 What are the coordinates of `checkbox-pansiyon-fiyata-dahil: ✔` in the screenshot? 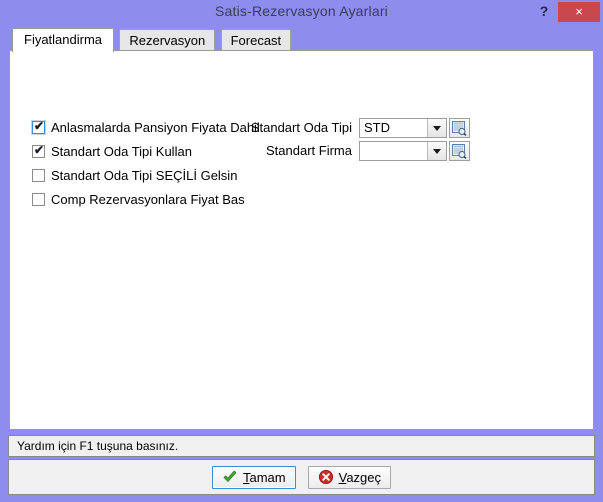 It's located at (38, 126).